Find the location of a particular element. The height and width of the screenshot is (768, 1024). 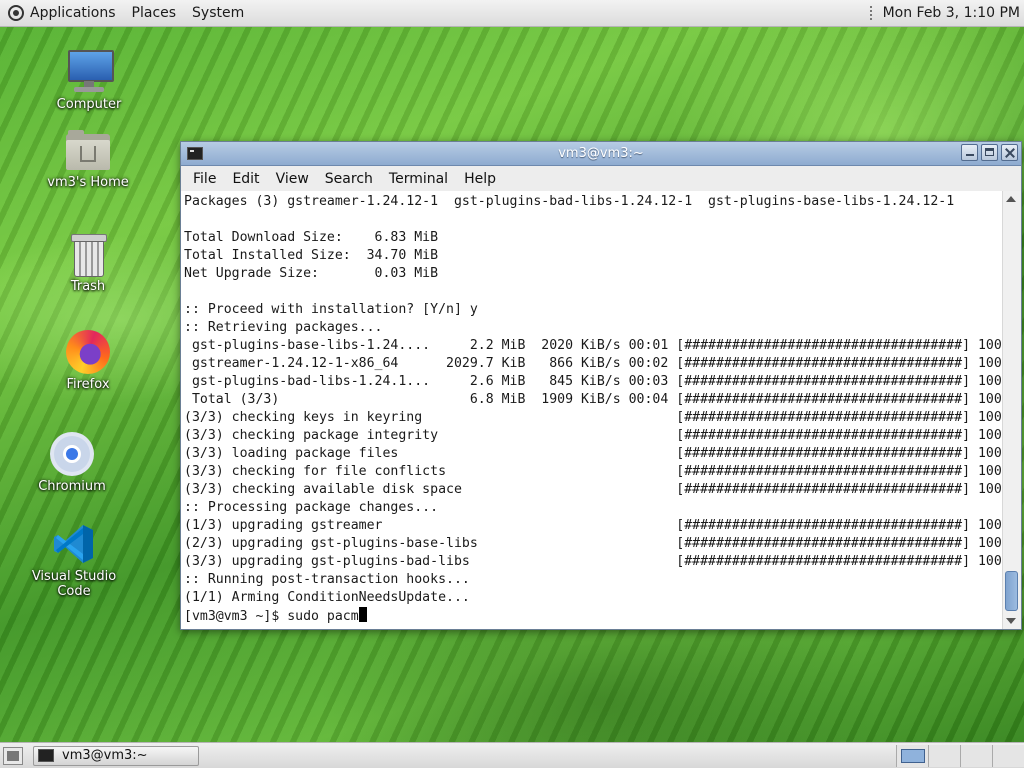

window-title: vm3@vm3:~ is located at coordinates (601, 153).